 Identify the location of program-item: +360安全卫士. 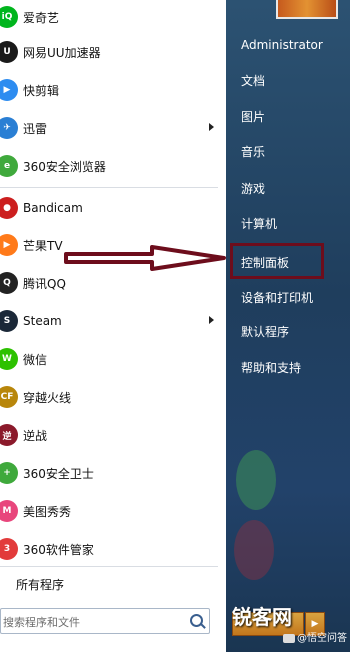
(113, 473).